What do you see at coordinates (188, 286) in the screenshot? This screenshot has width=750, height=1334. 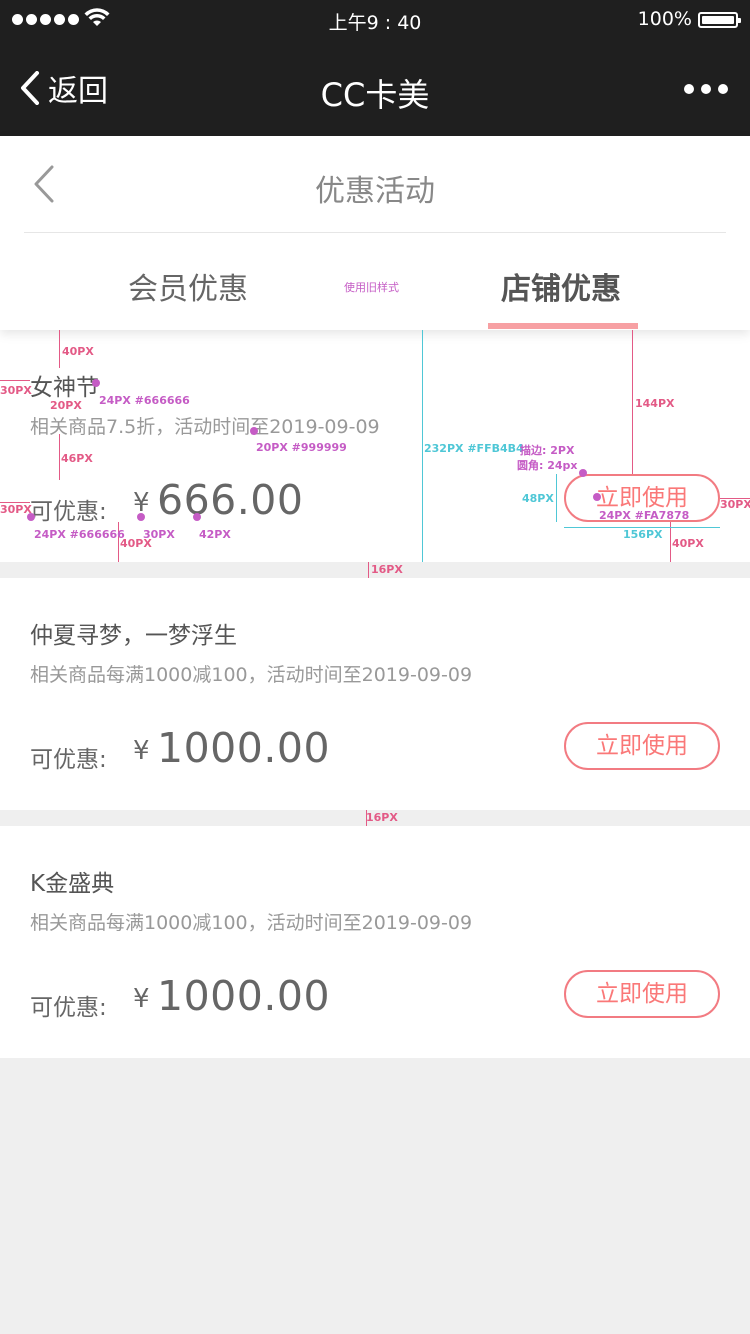 I see `tab-member-discount: 会员优惠` at bounding box center [188, 286].